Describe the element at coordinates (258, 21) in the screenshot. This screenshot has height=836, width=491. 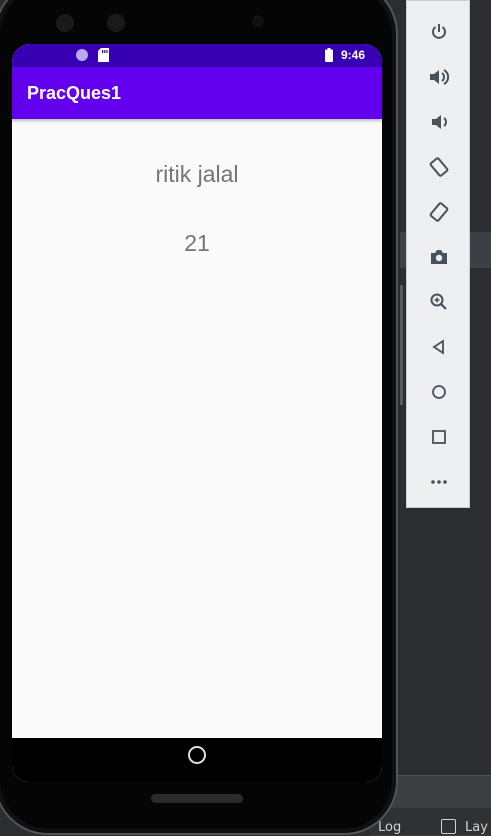
I see `proximity-sensor-icon` at that location.